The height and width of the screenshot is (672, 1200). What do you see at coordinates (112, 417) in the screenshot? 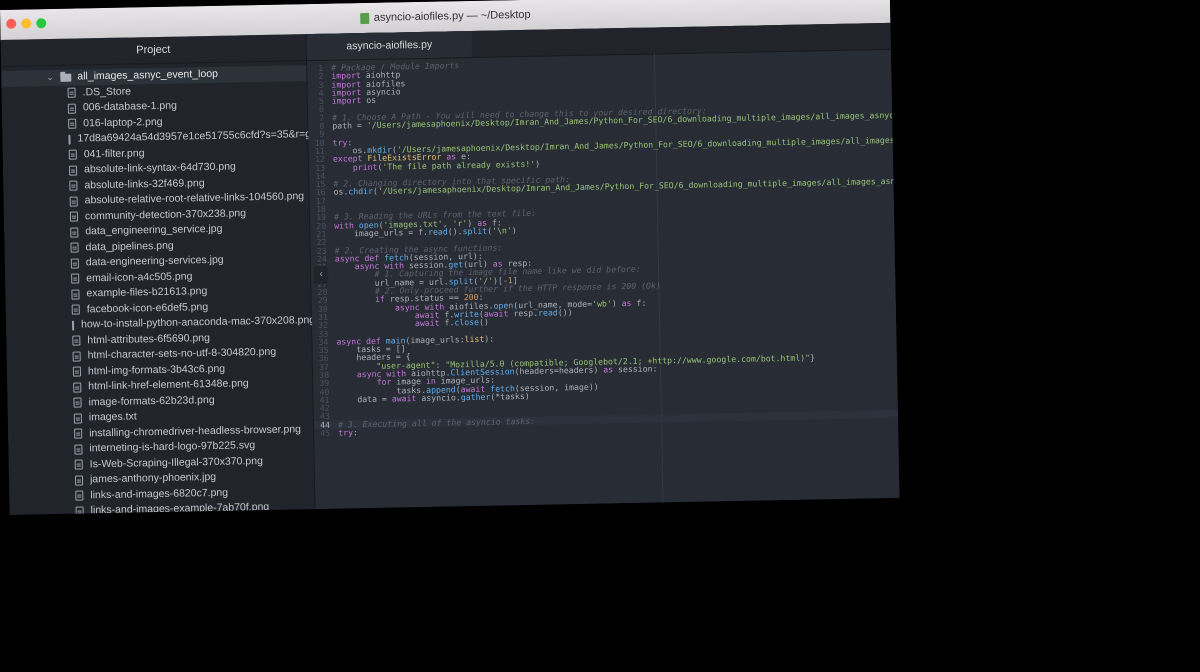
I see `file-item-label: images.txt` at bounding box center [112, 417].